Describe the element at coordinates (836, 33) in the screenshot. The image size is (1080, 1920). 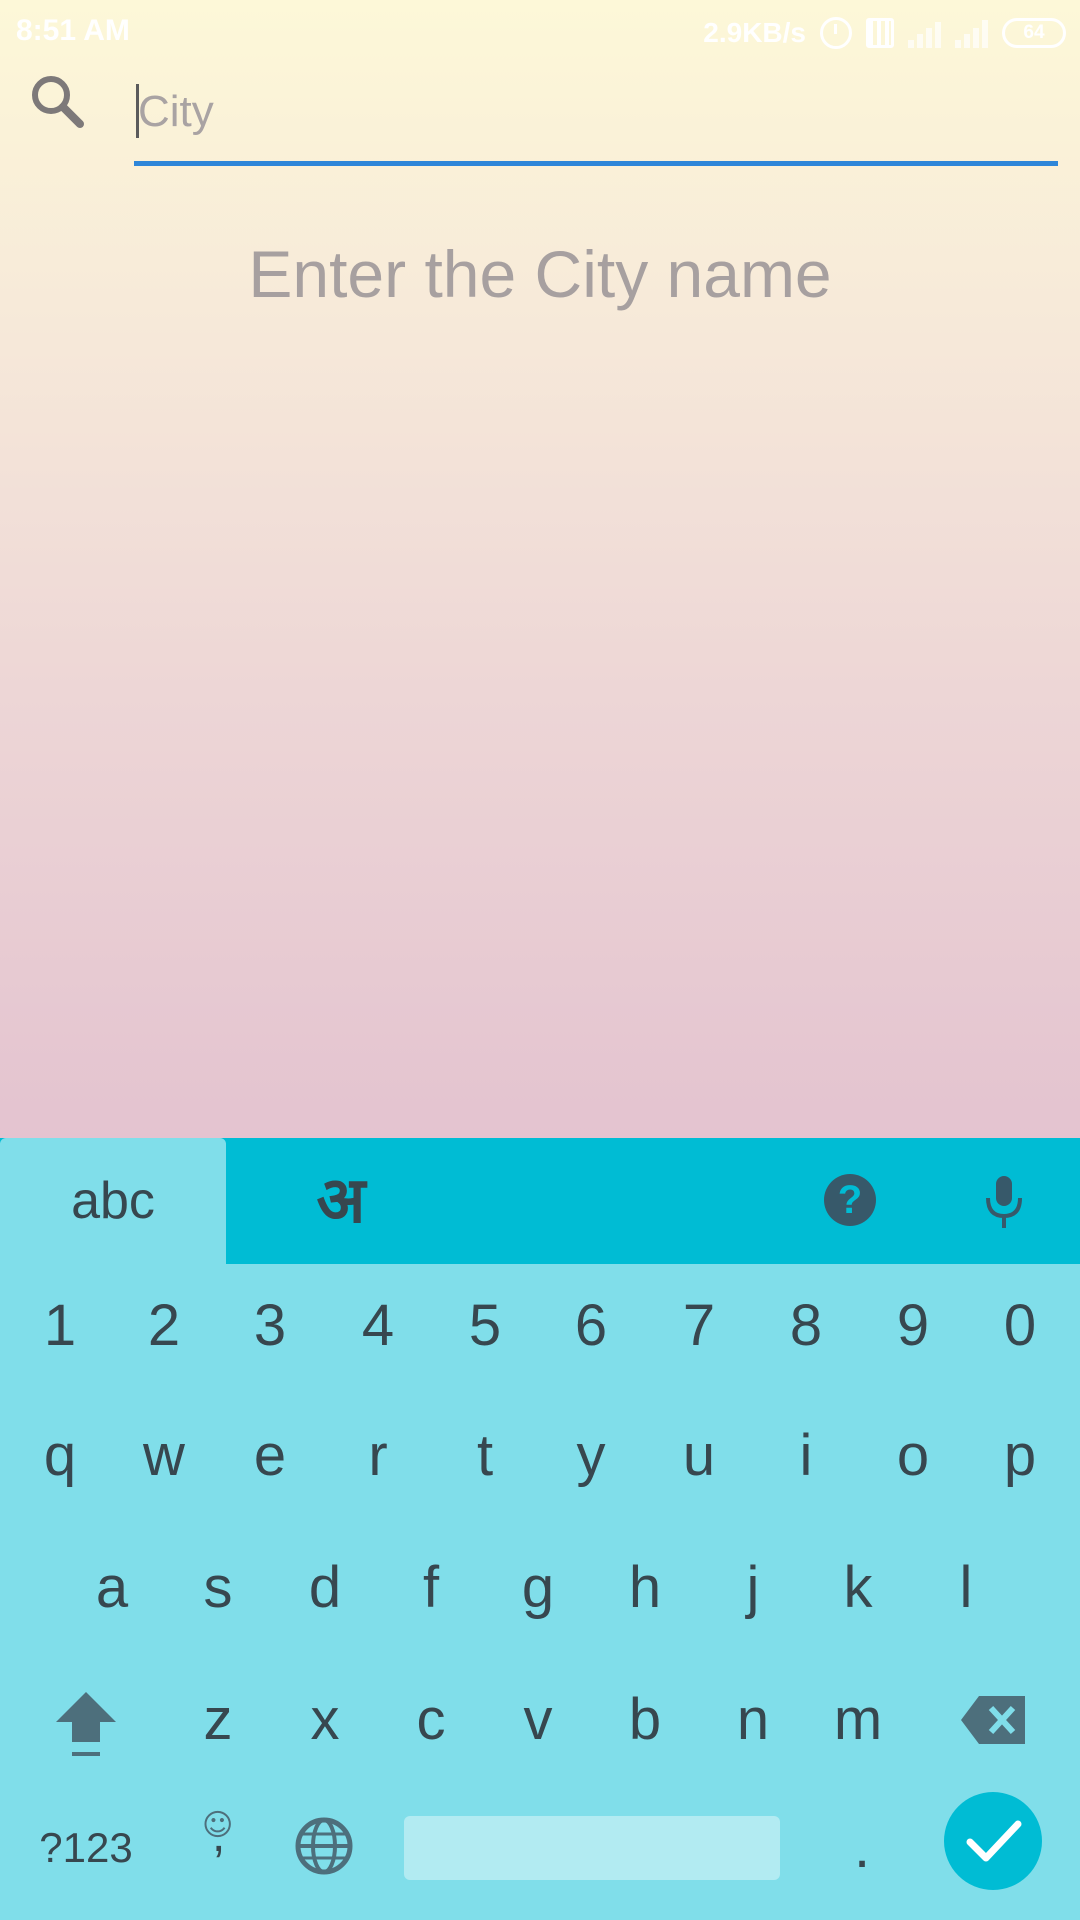
I see `alarm-icon` at that location.